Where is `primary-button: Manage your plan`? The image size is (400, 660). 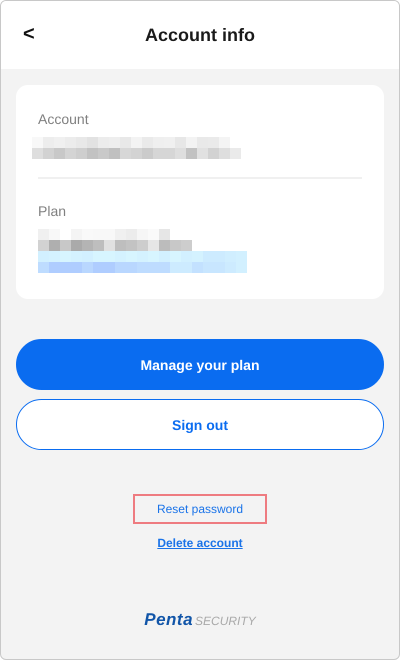 primary-button: Manage your plan is located at coordinates (200, 364).